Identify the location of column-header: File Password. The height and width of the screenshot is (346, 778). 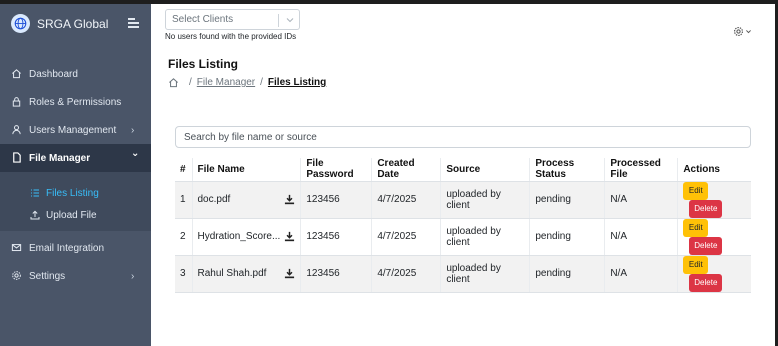
(336, 170).